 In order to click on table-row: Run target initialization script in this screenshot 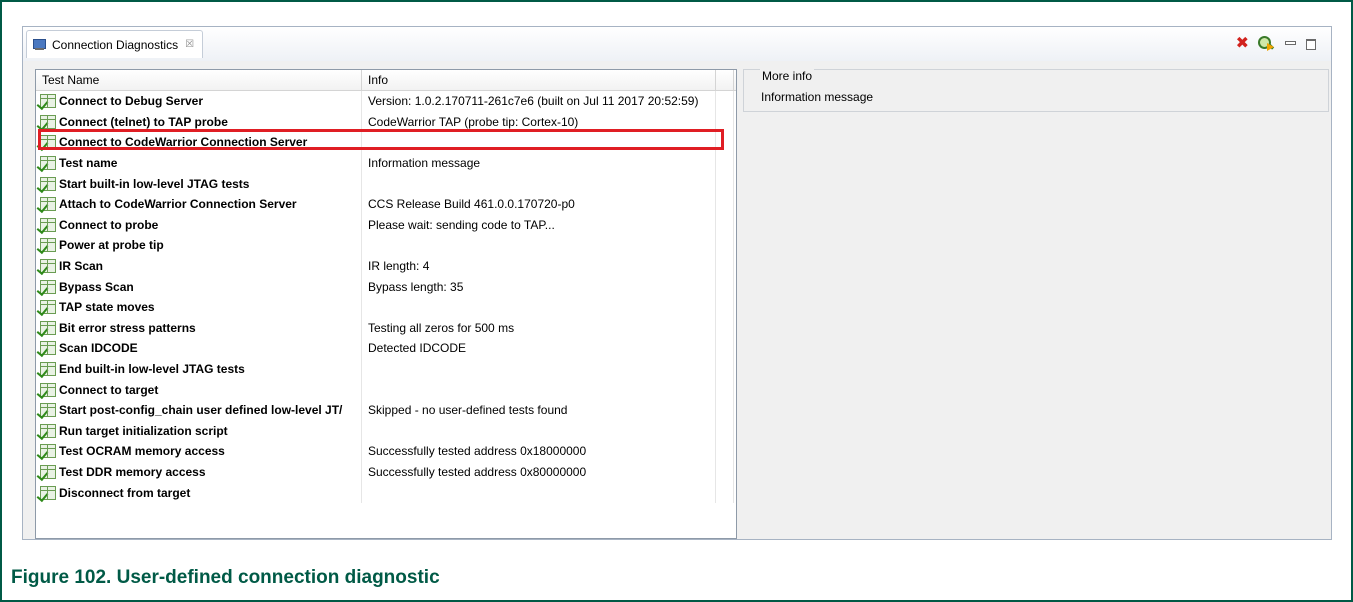, I will do `click(386, 431)`.